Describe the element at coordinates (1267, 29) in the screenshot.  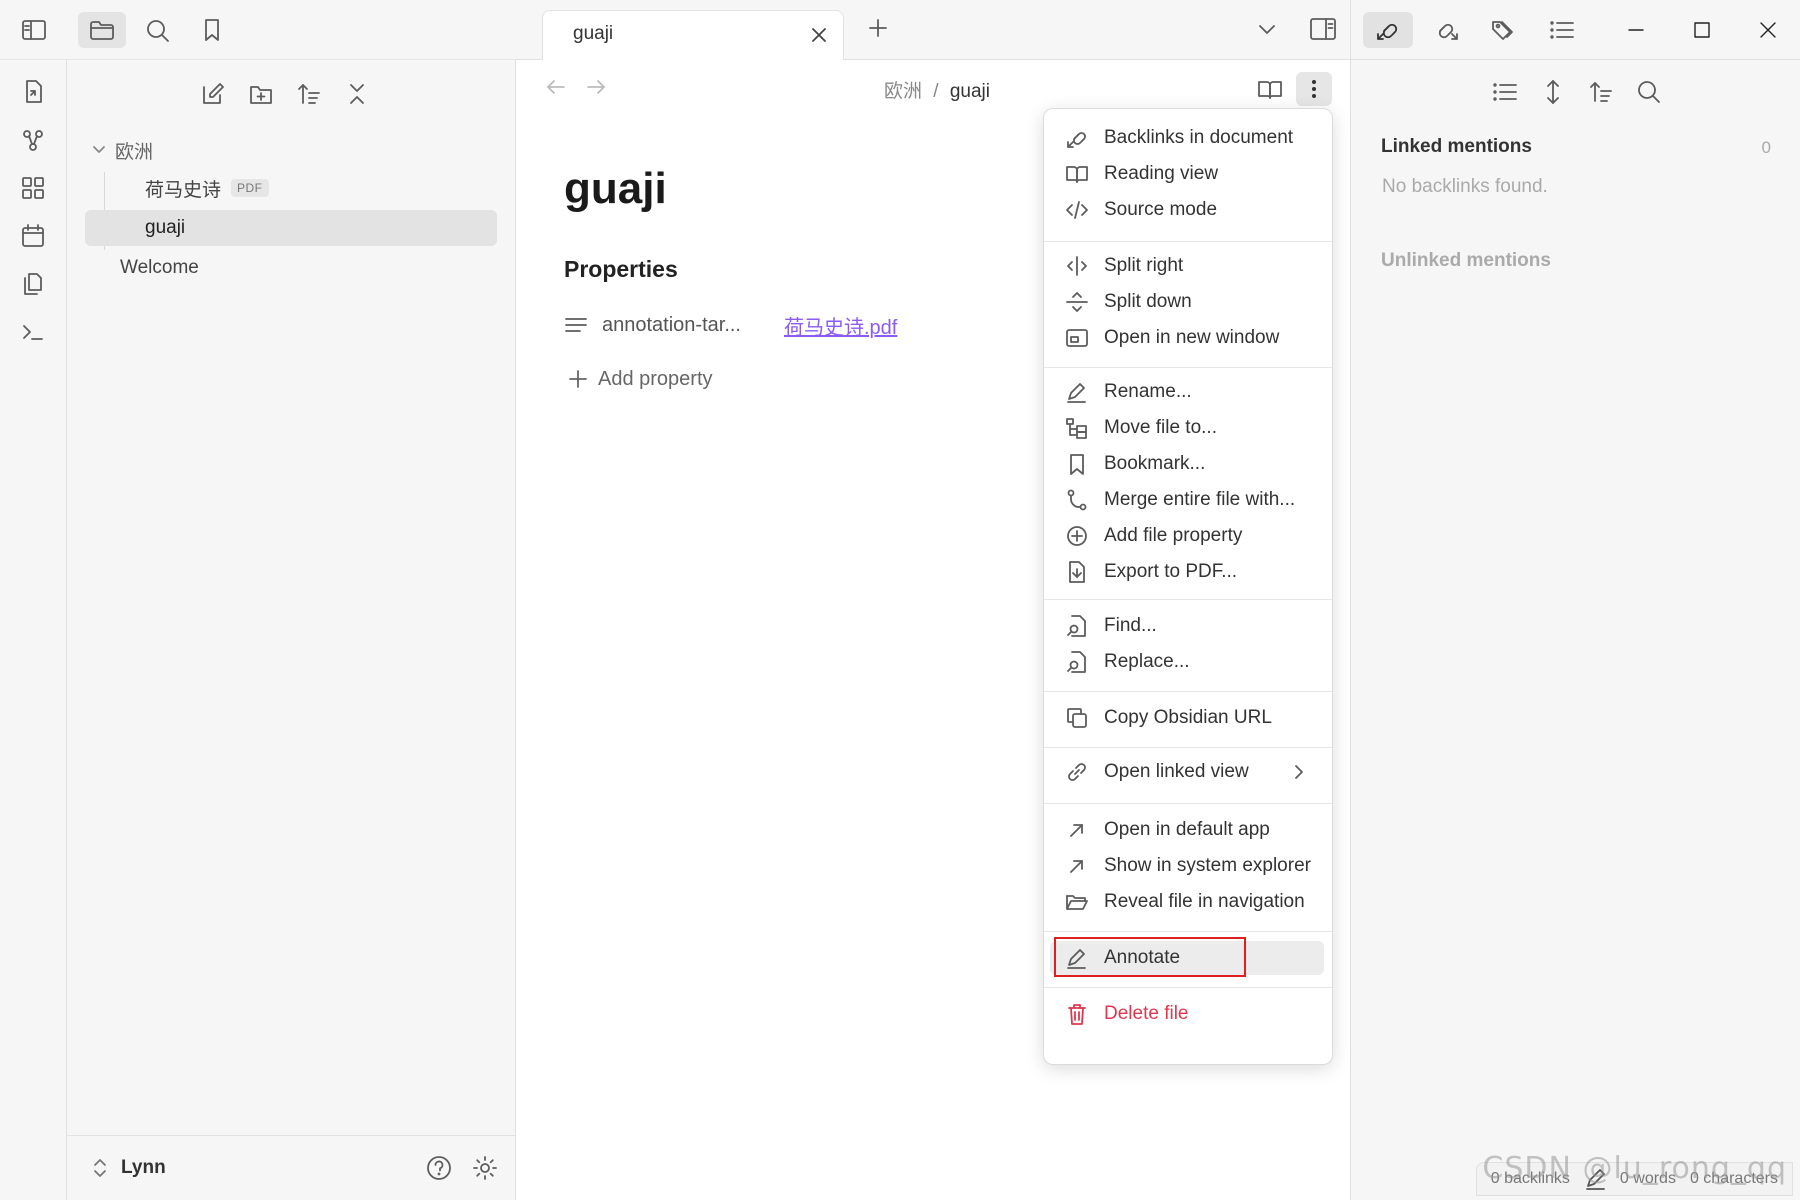
I see `tab-list-chevron-down-icon` at that location.